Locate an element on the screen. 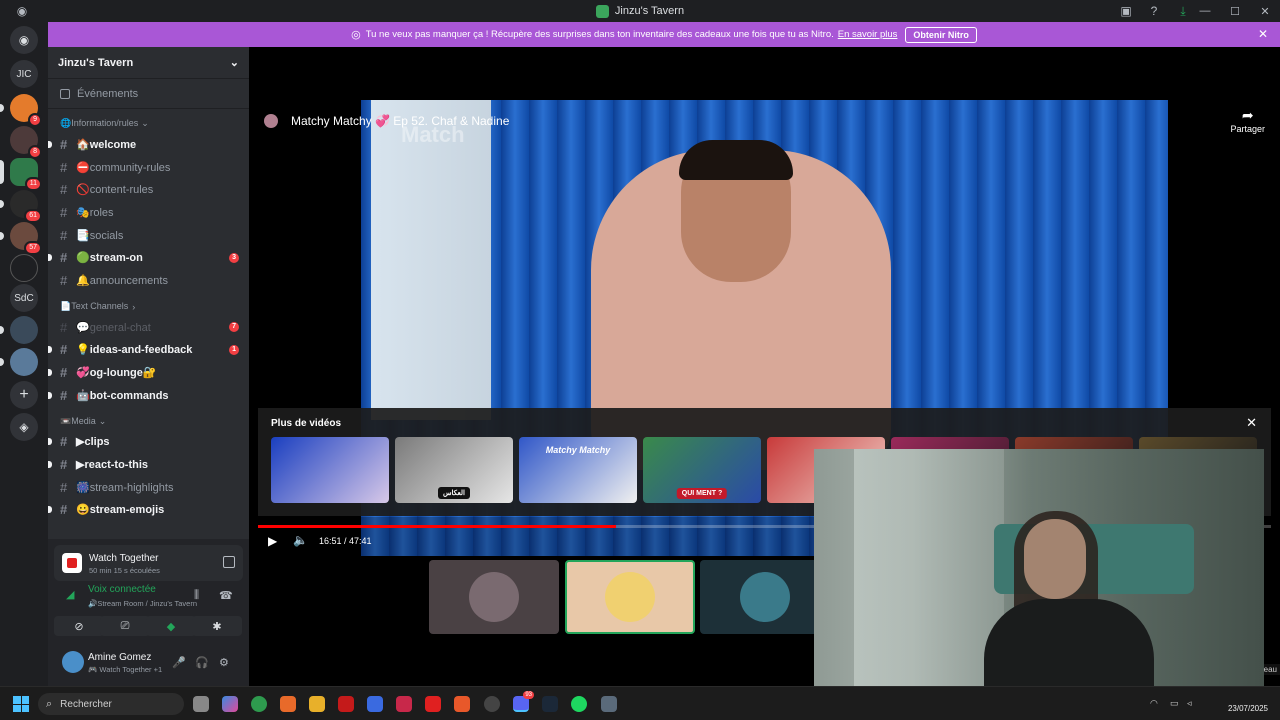 Image resolution: width=1280 pixels, height=720 pixels. username: Amine Gomez is located at coordinates (119, 657).